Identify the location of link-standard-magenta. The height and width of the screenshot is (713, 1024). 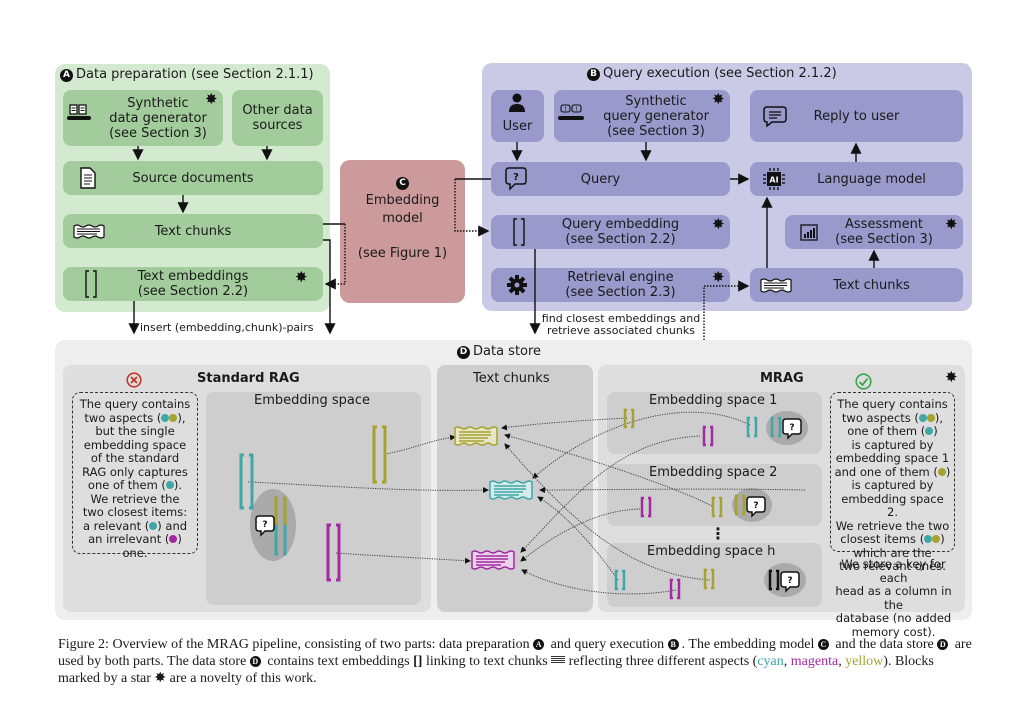
(403, 558).